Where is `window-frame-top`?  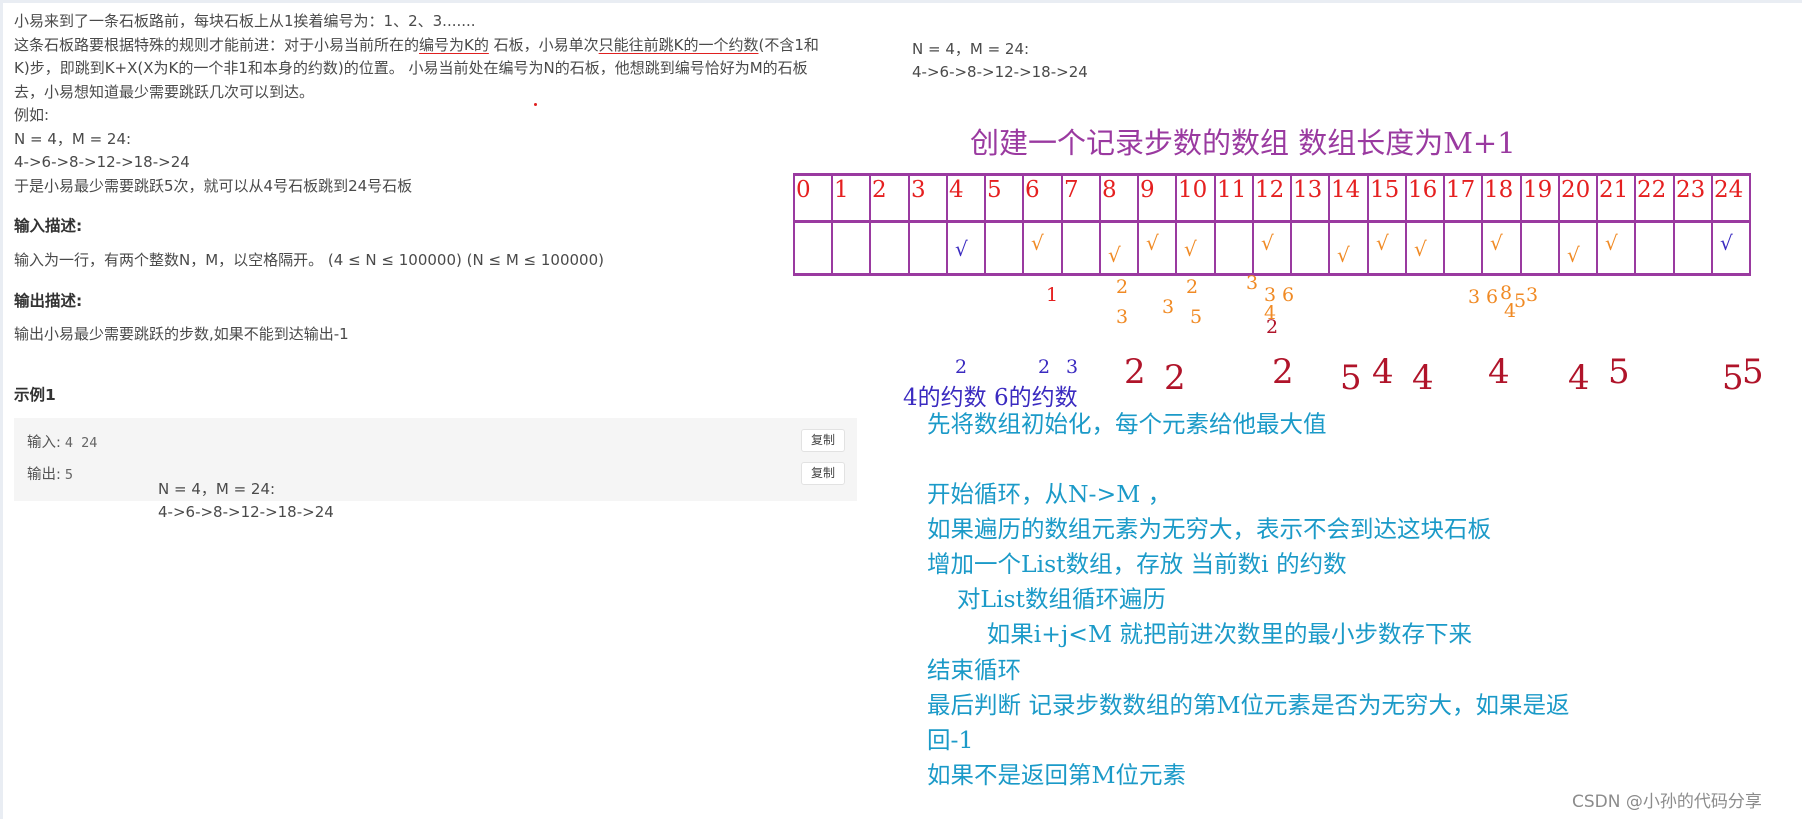
window-frame-top is located at coordinates (901, 1).